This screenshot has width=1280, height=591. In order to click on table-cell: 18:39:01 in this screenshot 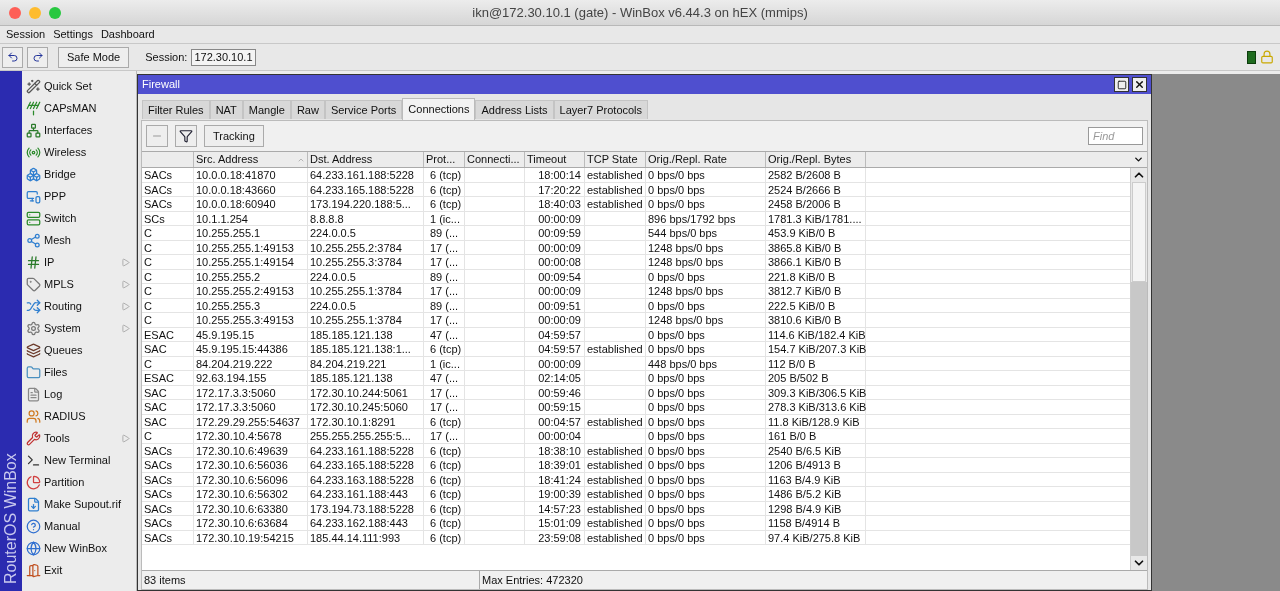, I will do `click(555, 465)`.